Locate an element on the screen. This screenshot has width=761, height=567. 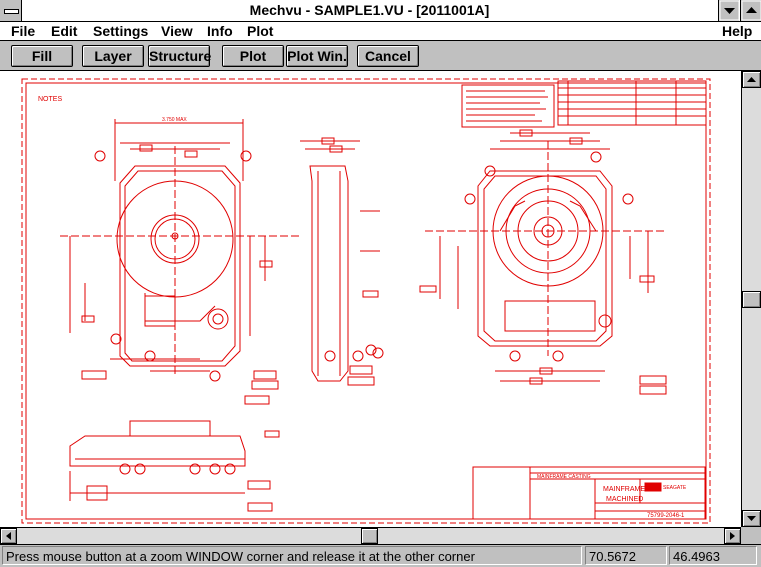
fill-button: Fill is located at coordinates (42, 56).